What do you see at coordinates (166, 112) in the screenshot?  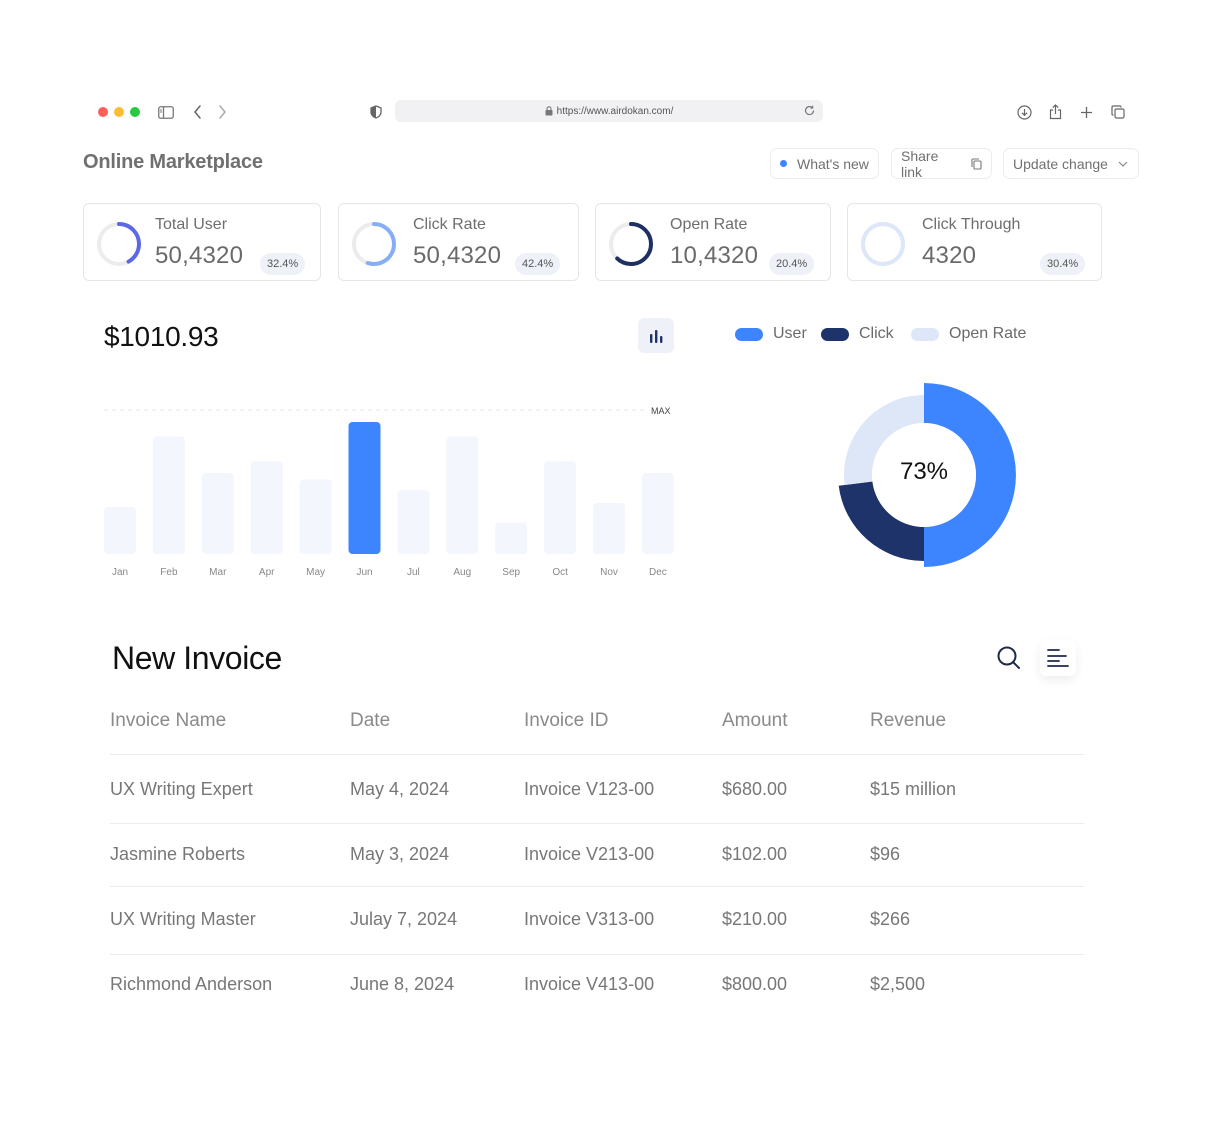 I see `sidebar-toggle-icon` at bounding box center [166, 112].